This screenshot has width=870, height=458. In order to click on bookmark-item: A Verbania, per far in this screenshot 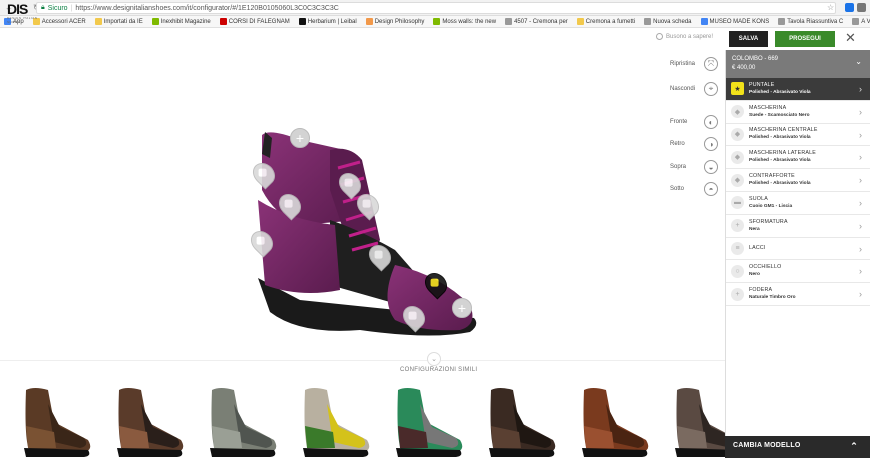, I will do `click(859, 21)`.